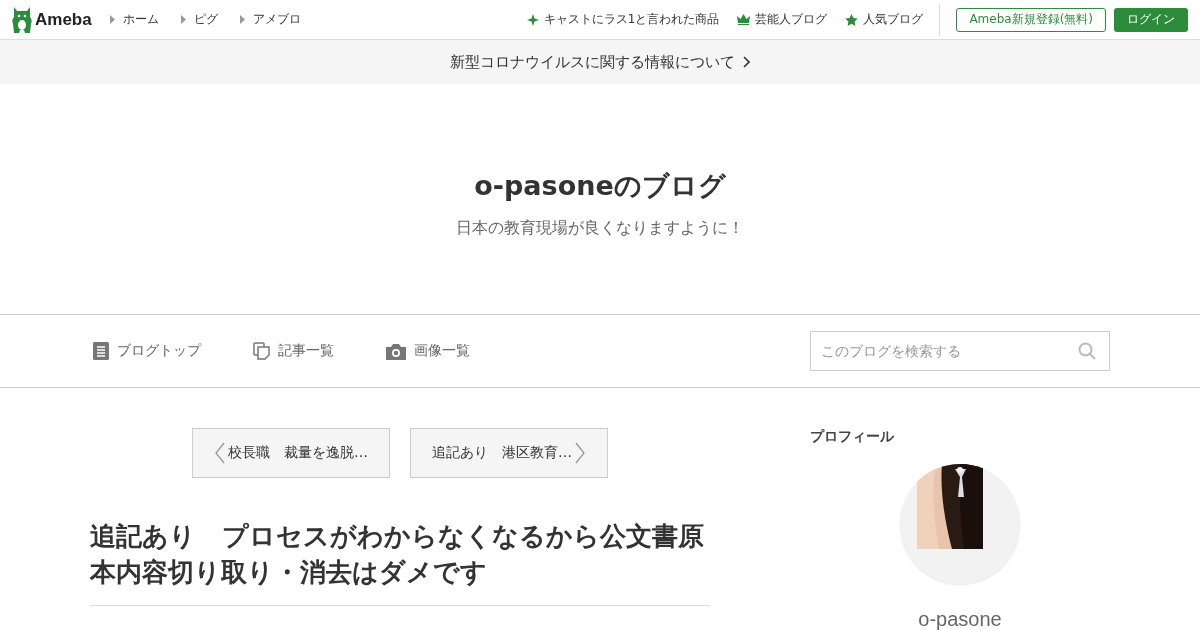 Image resolution: width=1200 pixels, height=630 pixels. What do you see at coordinates (199, 19) in the screenshot?
I see `nav-link: ピグ` at bounding box center [199, 19].